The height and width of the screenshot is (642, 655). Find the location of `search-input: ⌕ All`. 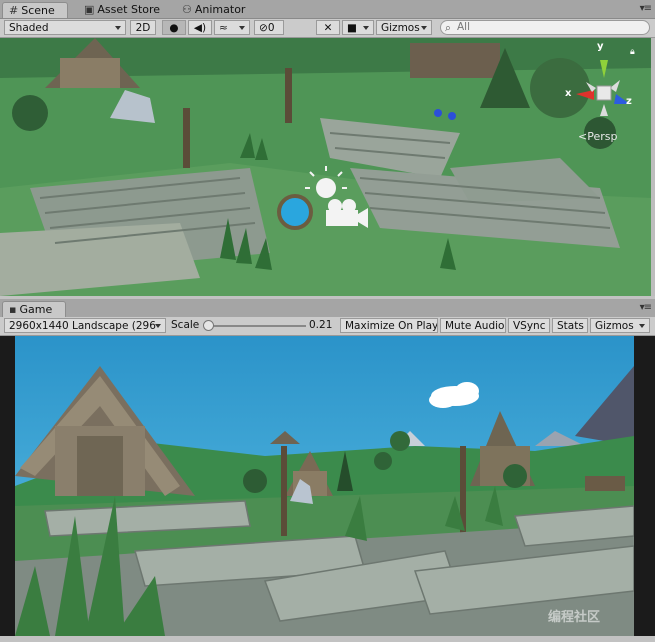

search-input: ⌕ All is located at coordinates (545, 27).